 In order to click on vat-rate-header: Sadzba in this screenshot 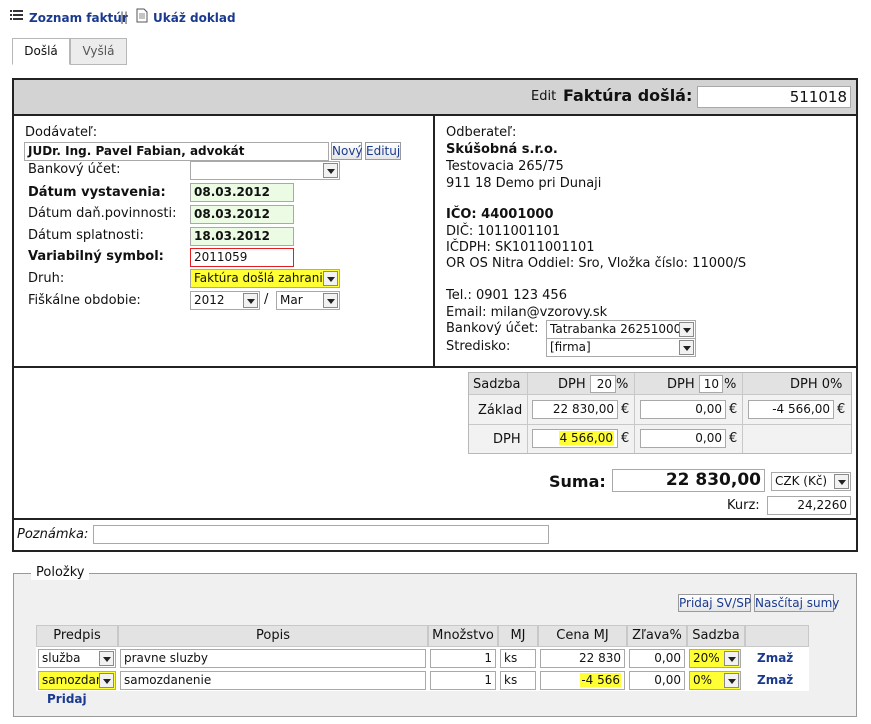, I will do `click(497, 384)`.